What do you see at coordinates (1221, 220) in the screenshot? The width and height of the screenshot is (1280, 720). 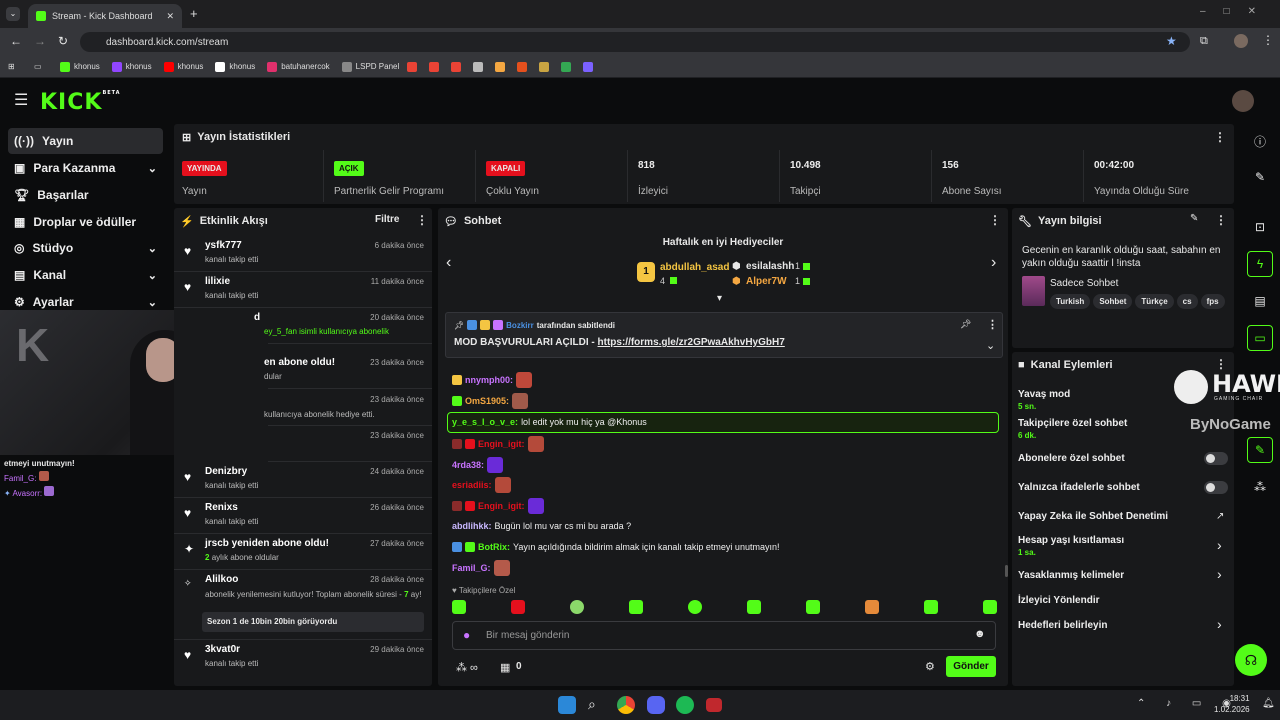 I see `stream-info-menu-icon: ⋮` at bounding box center [1221, 220].